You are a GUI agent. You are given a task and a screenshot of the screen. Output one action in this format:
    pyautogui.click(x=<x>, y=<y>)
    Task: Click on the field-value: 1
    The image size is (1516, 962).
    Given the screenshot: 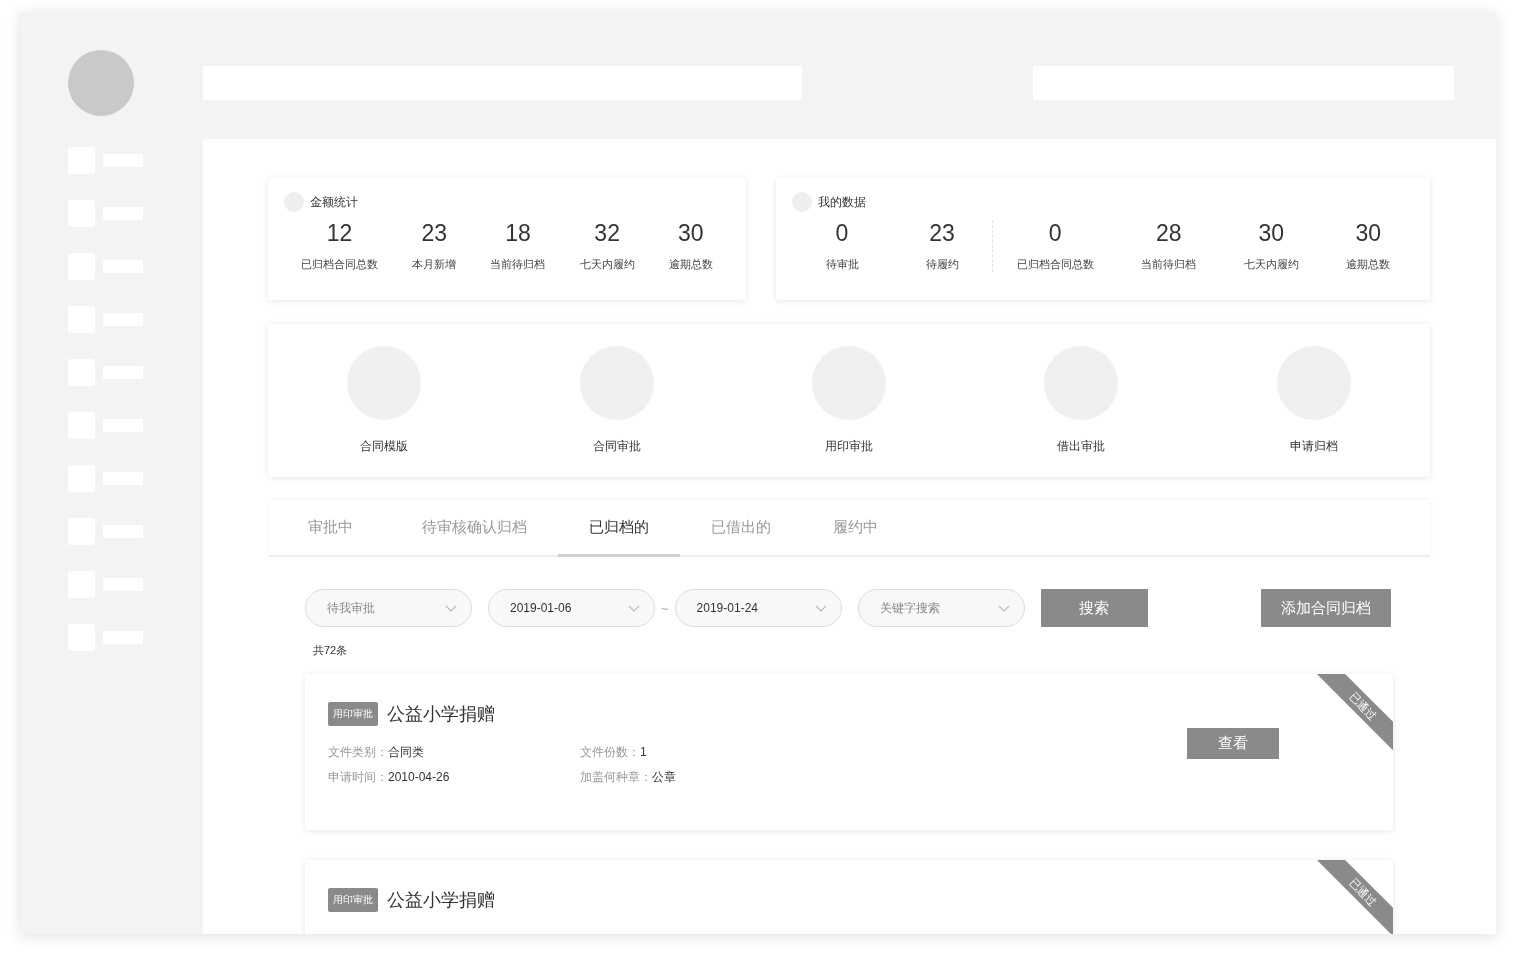 What is the action you would take?
    pyautogui.click(x=643, y=752)
    